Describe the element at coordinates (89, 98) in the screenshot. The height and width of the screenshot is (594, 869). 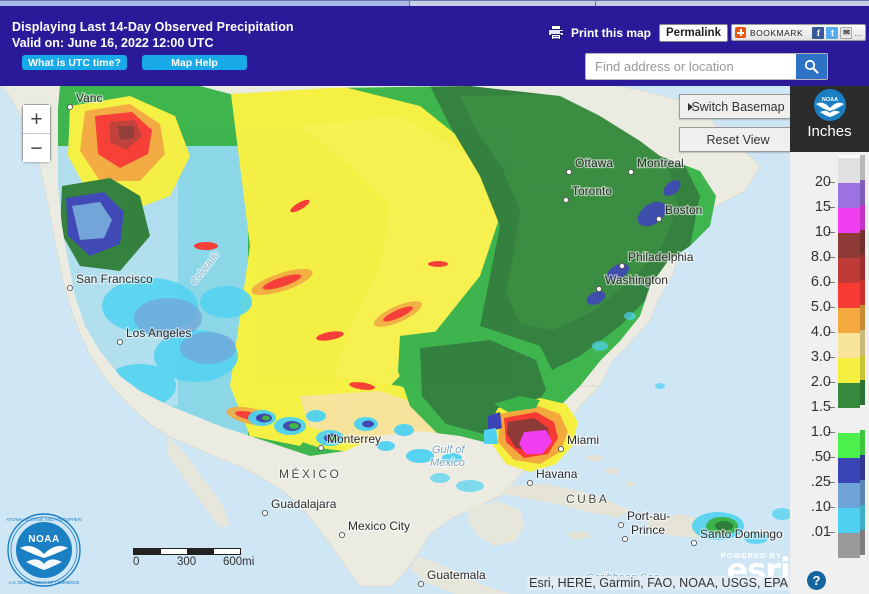
I see `map-label: Vanc` at that location.